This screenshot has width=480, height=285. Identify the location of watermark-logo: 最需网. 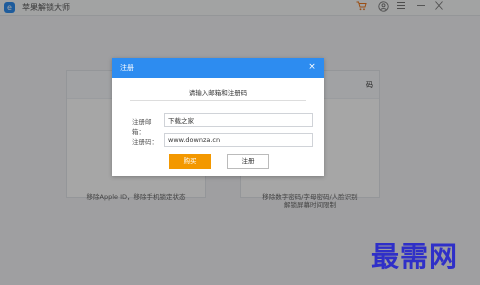
(415, 256).